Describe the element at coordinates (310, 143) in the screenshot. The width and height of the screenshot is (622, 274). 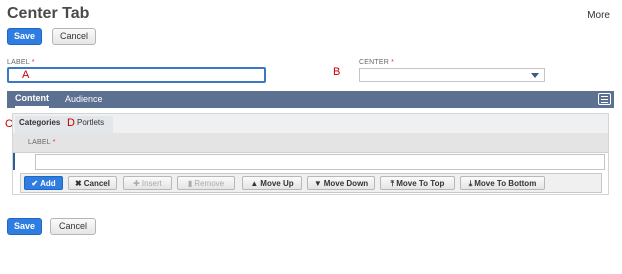
I see `grid-header: LABEL *` at that location.